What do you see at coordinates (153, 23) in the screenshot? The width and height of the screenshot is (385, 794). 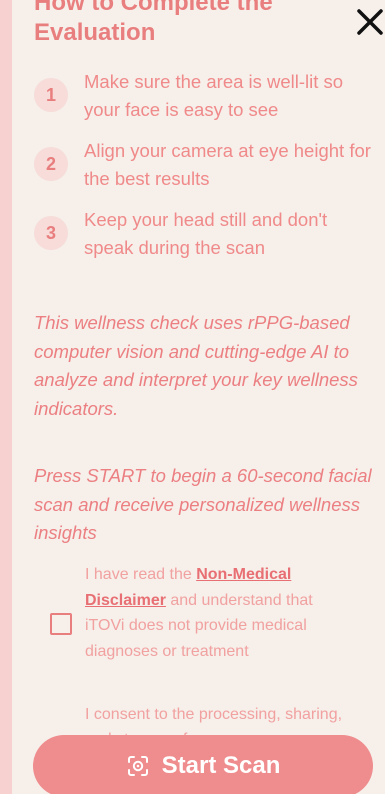 I see `modal-title: How to Complete the Evaluation` at bounding box center [153, 23].